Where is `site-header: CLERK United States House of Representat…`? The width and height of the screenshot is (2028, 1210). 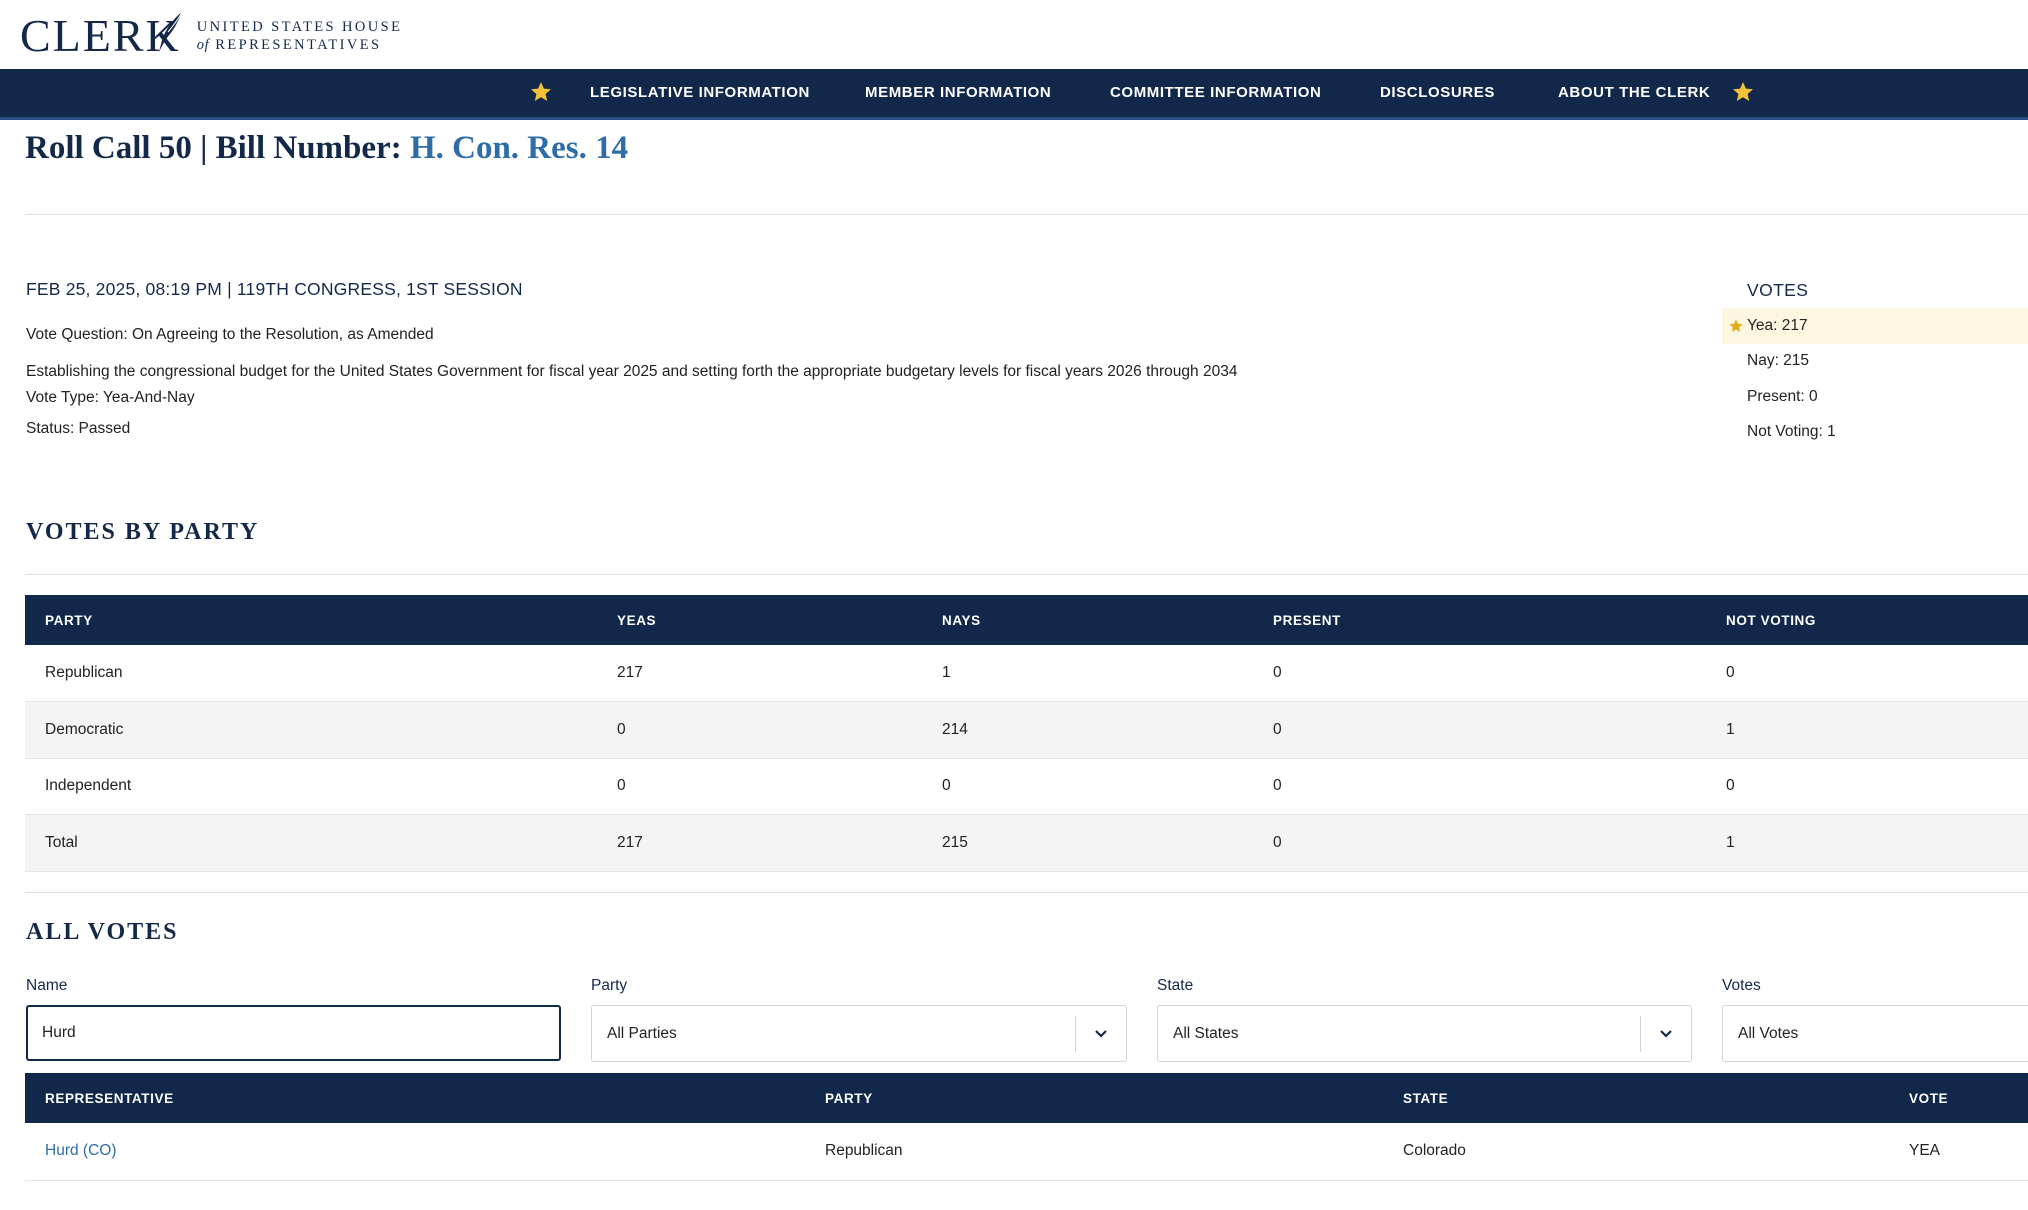 site-header: CLERK United States House of Representat… is located at coordinates (1014, 34).